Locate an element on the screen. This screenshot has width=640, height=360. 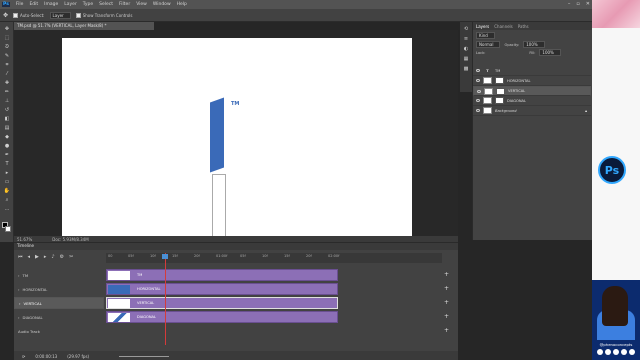
auto-select-option: Auto-Select: is located at coordinates (29, 15).